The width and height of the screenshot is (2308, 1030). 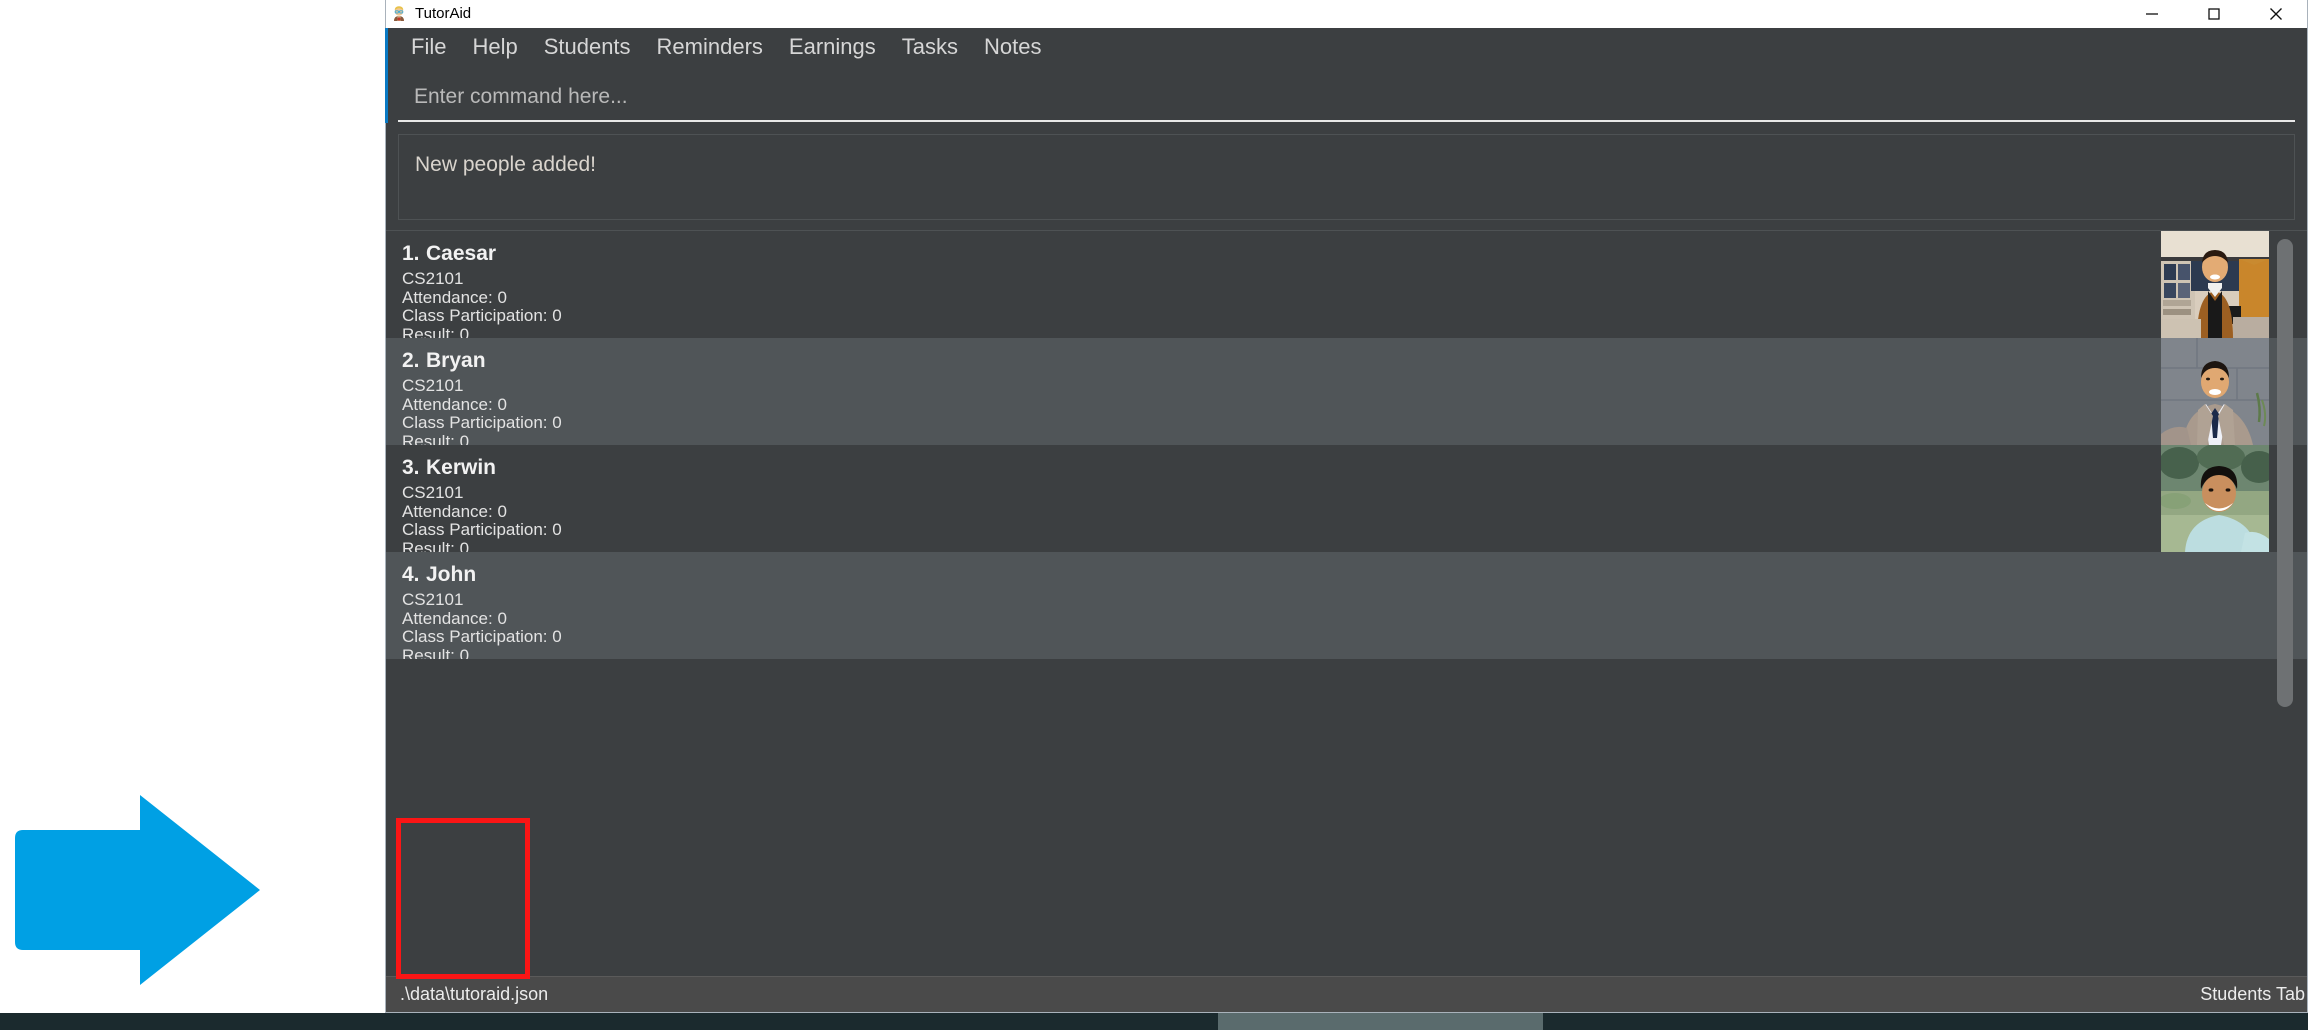 What do you see at coordinates (2276, 14) in the screenshot?
I see `close-icon` at bounding box center [2276, 14].